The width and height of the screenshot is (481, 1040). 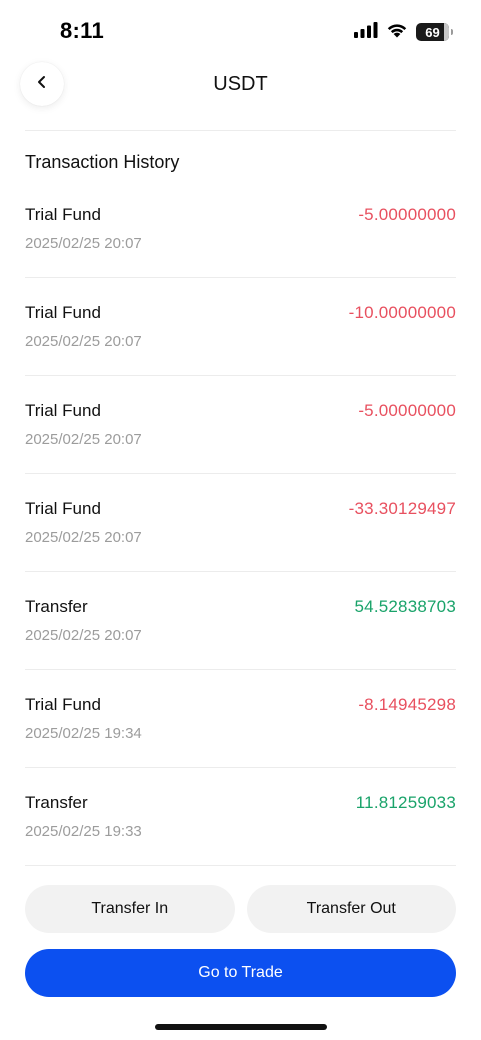 I want to click on transaction-row: Transfer 2025/02/25 19:33 11.81259033, so click(x=240, y=817).